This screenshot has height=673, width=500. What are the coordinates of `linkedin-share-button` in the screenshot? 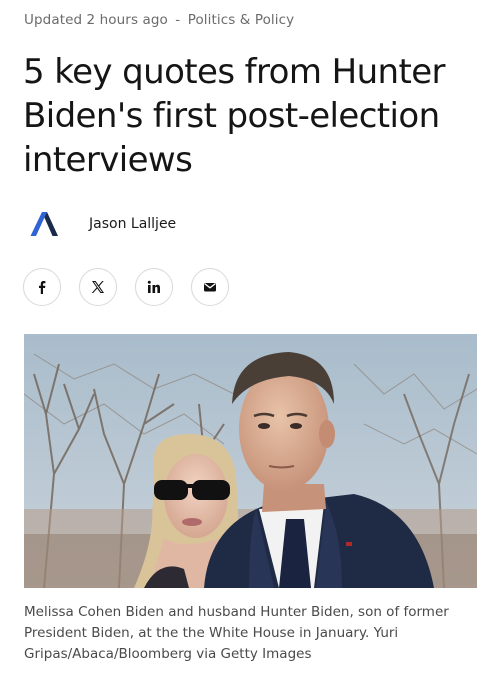 It's located at (154, 287).